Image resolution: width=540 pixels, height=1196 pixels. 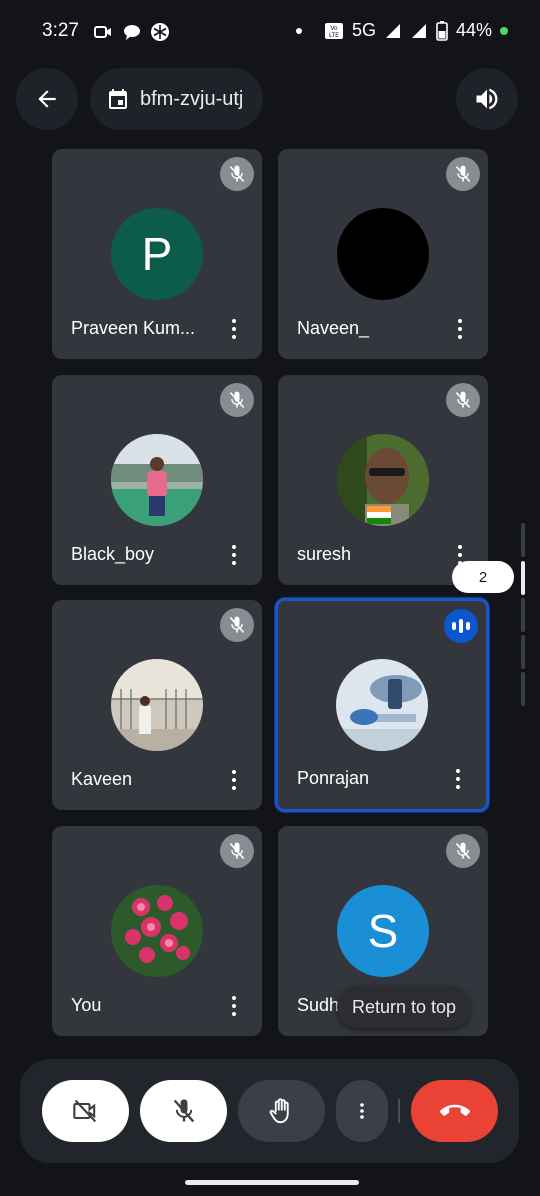 I want to click on participant-tile: suresh, so click(x=383, y=480).